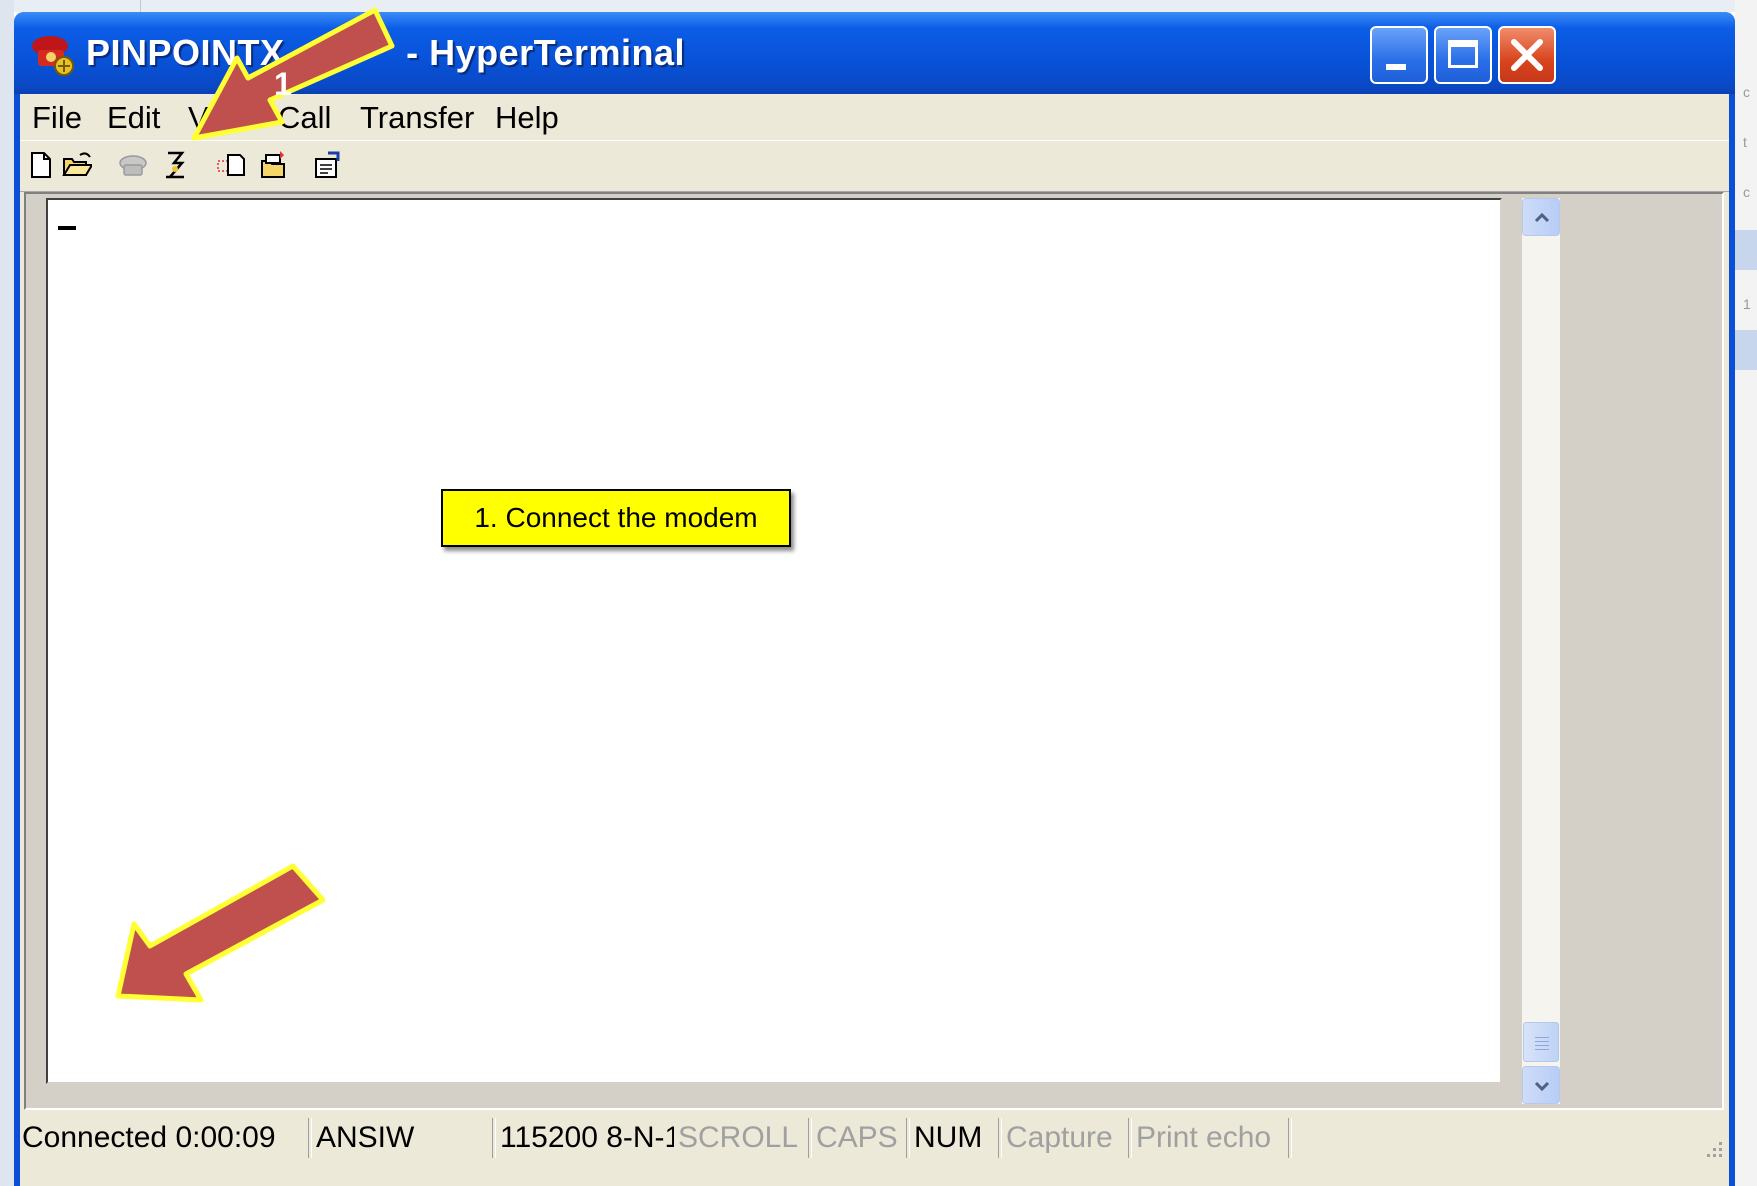  Describe the element at coordinates (283, 84) in the screenshot. I see `arrow-number-label: 1` at that location.